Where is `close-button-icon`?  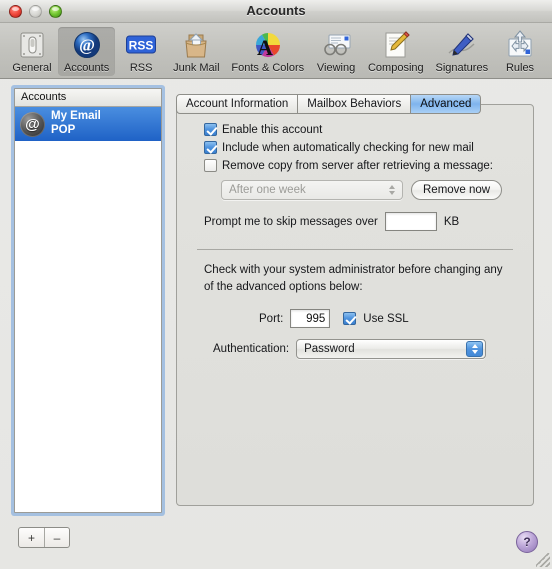
close-button-icon is located at coordinates (15, 11).